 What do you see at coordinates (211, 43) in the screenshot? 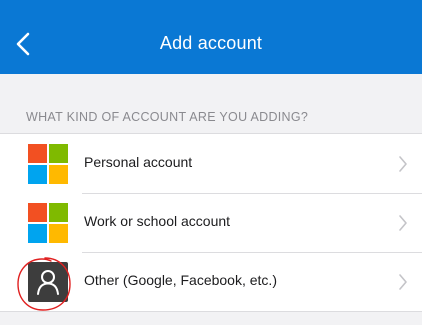
I see `page-title: Add account` at bounding box center [211, 43].